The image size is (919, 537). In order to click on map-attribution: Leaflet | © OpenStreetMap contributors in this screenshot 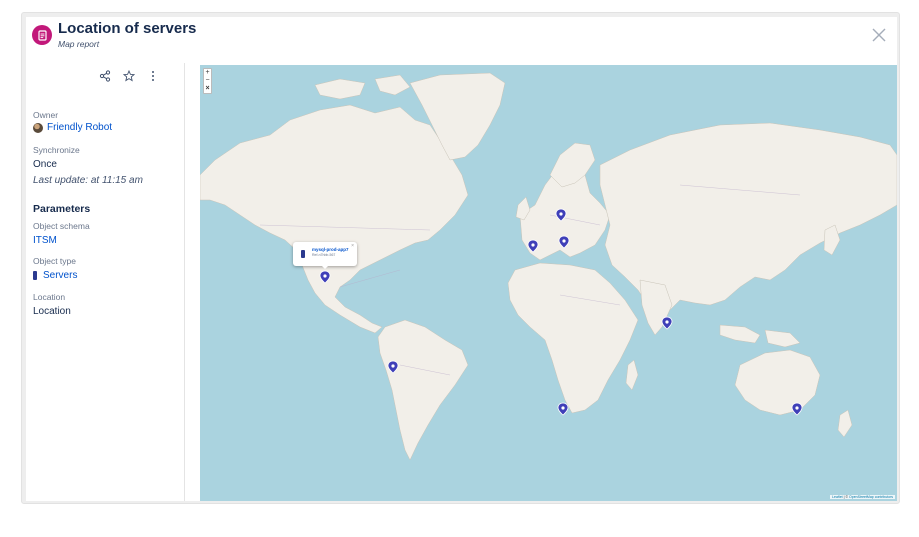, I will do `click(862, 497)`.